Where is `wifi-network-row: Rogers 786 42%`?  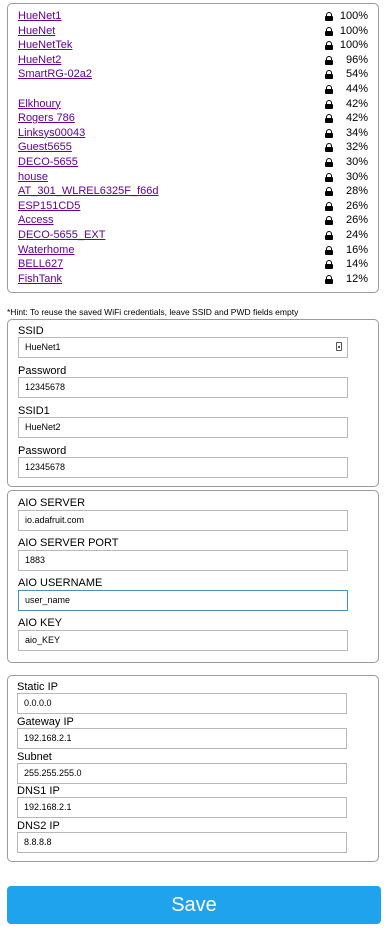
wifi-network-row: Rogers 786 42% is located at coordinates (193, 118).